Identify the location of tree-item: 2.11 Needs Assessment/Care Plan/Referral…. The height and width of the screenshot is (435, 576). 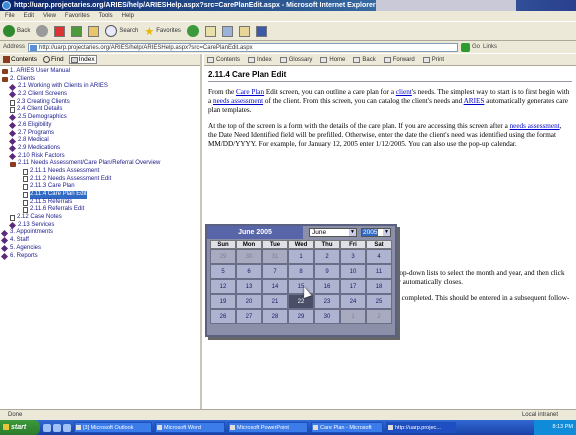
(100, 164).